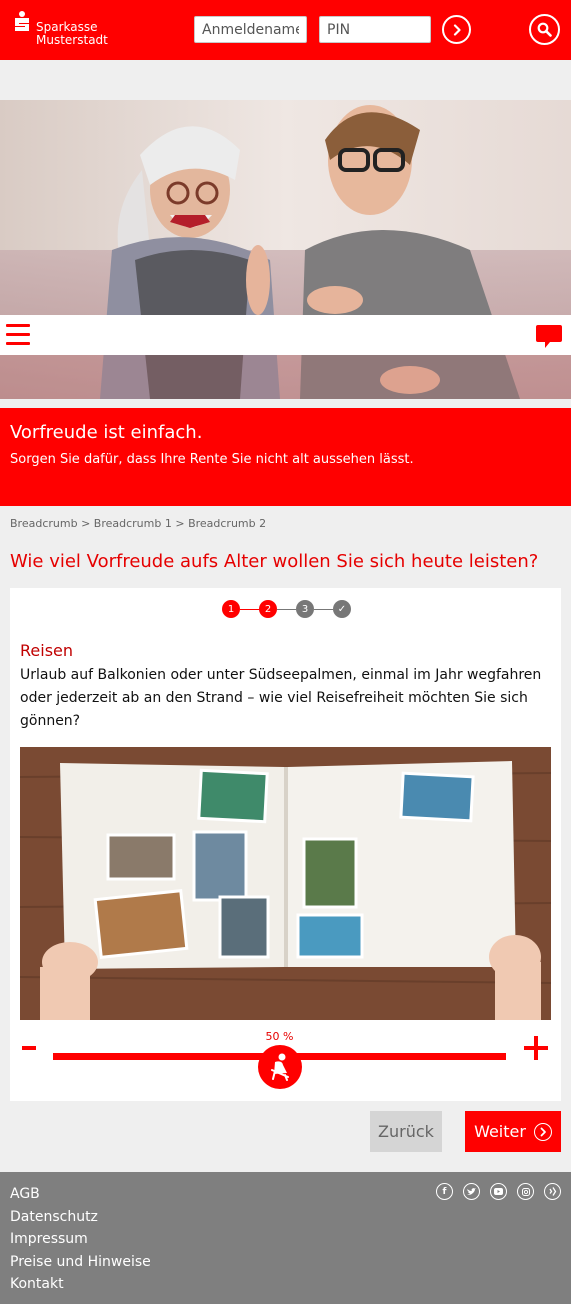 The width and height of the screenshot is (571, 1304). I want to click on amount-slider: 50 %, so click(285, 1063).